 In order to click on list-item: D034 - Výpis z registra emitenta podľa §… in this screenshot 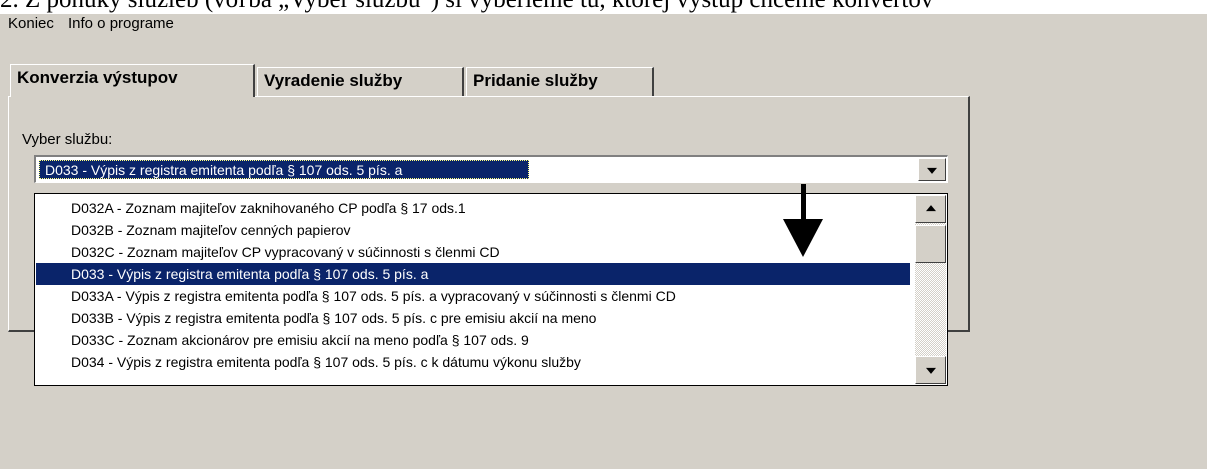, I will do `click(473, 362)`.